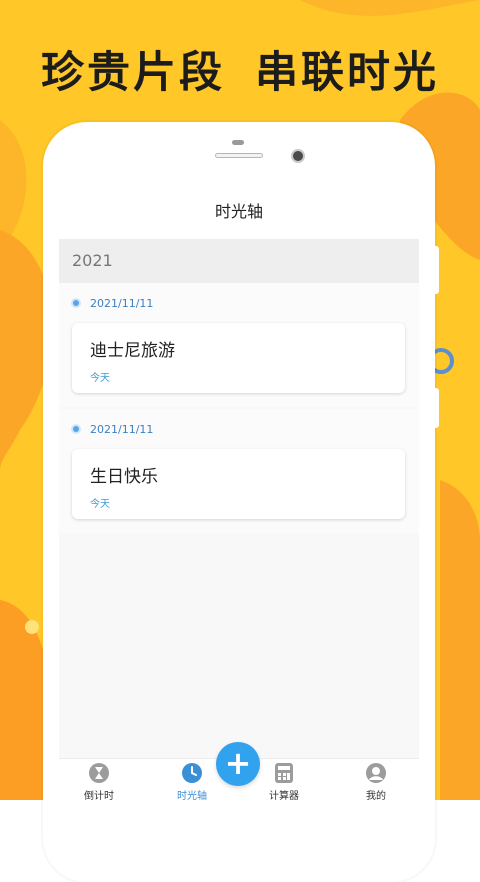 Image resolution: width=480 pixels, height=882 pixels. I want to click on tab-countdown: 倒计时, so click(99, 779).